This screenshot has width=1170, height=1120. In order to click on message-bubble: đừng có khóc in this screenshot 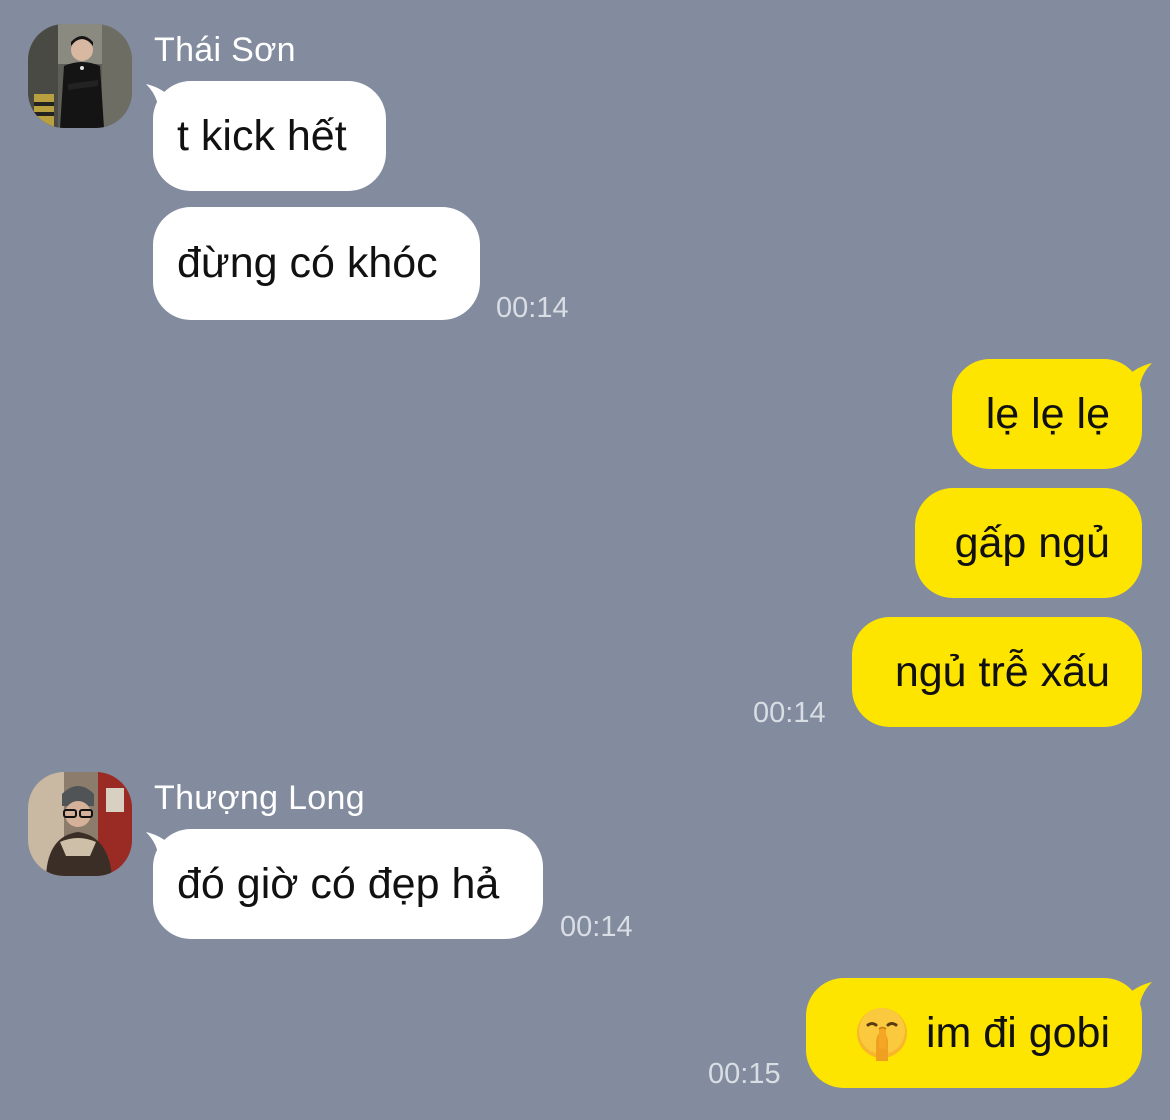, I will do `click(316, 263)`.